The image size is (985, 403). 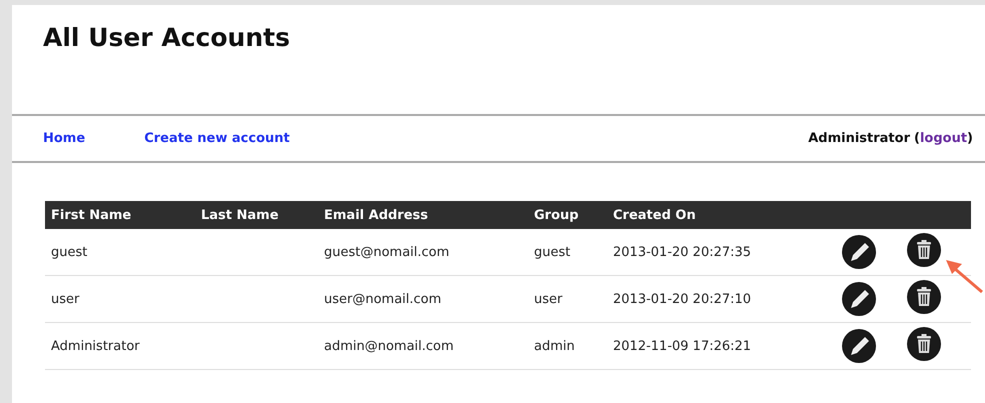 I want to click on paren-text: (, so click(x=917, y=138).